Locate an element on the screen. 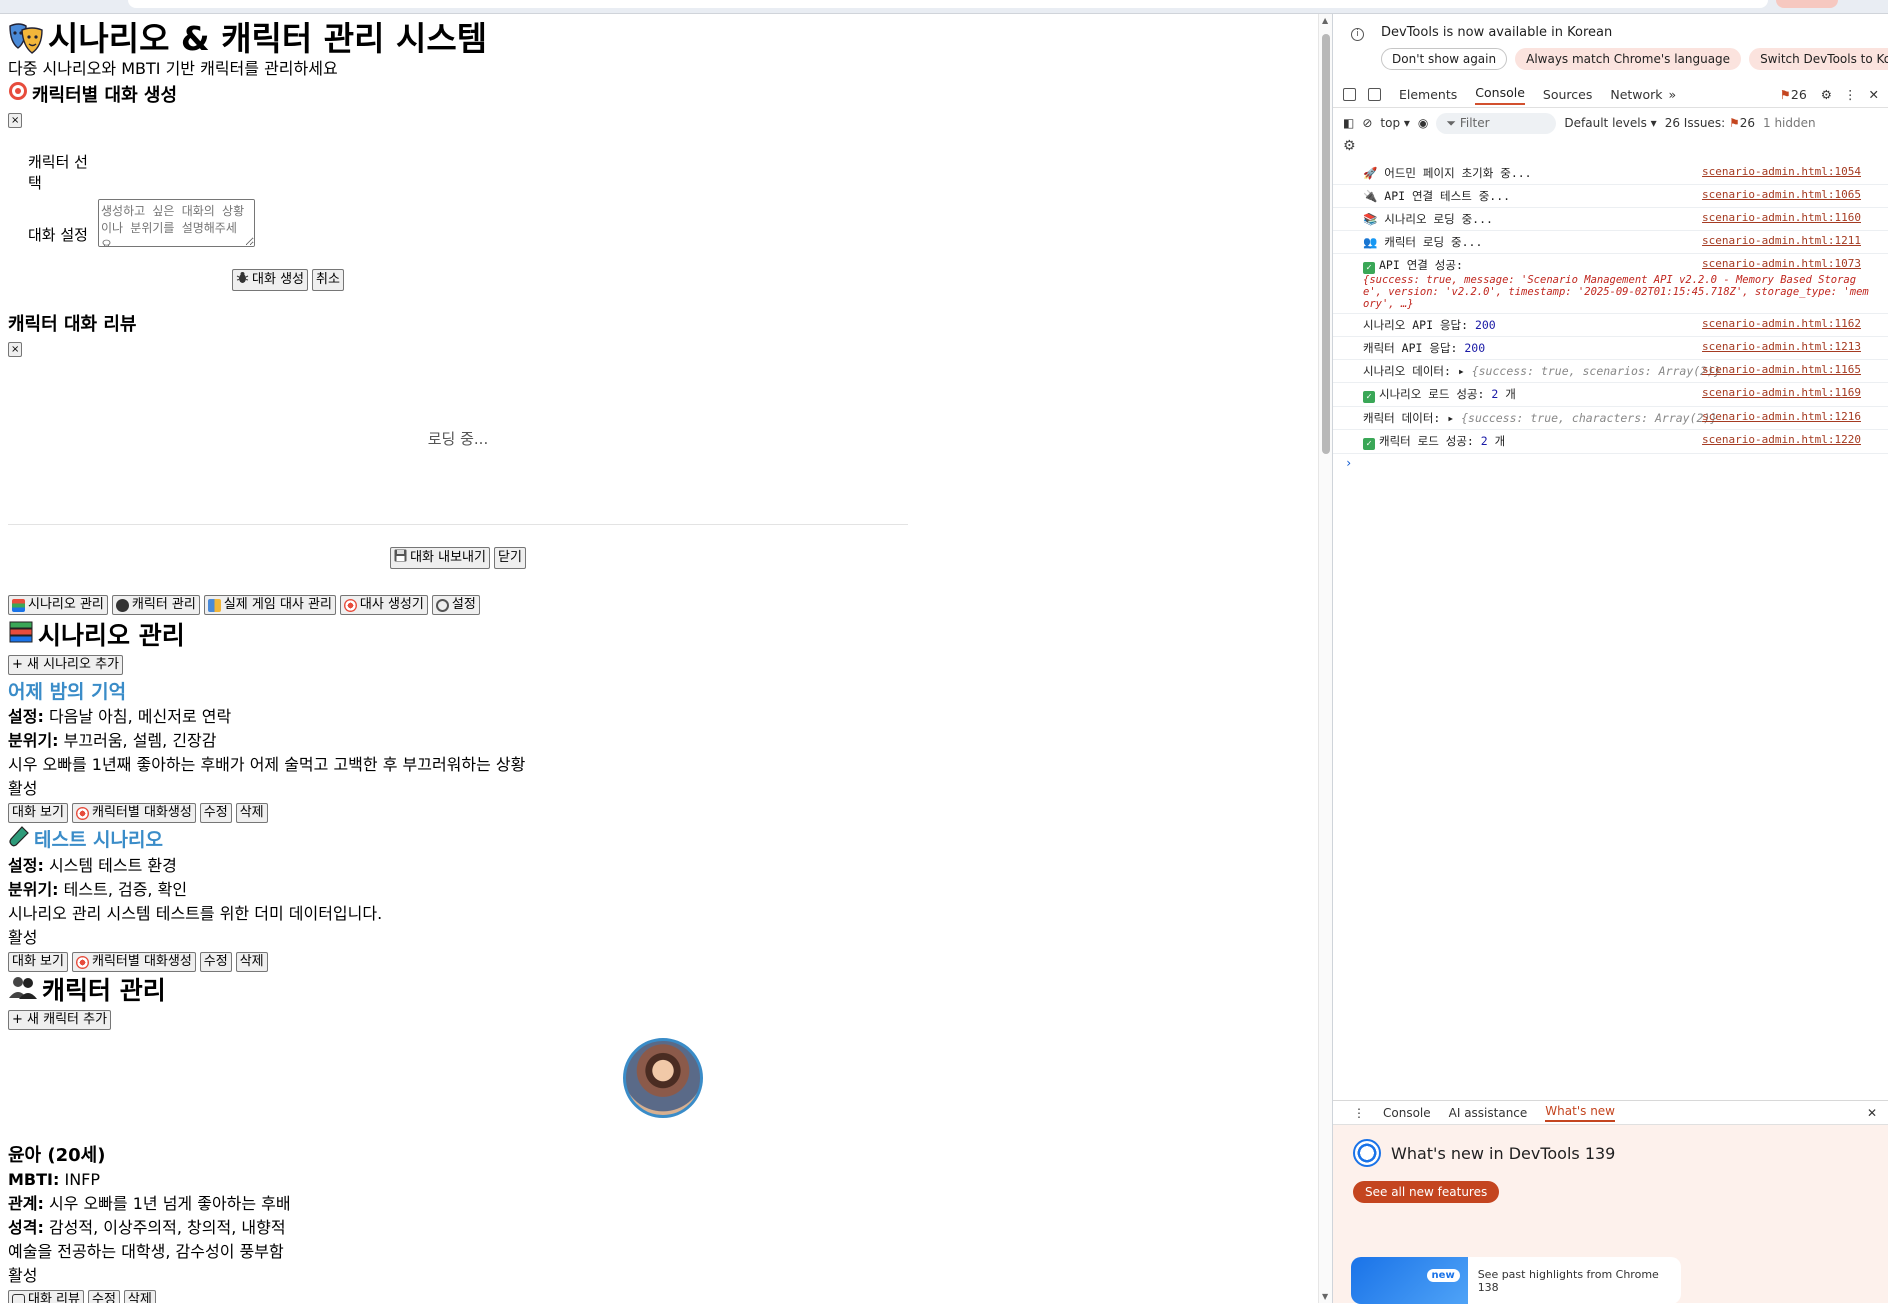 The height and width of the screenshot is (1304, 1888). drawer-tab-whats-new: What's new is located at coordinates (1580, 1113).